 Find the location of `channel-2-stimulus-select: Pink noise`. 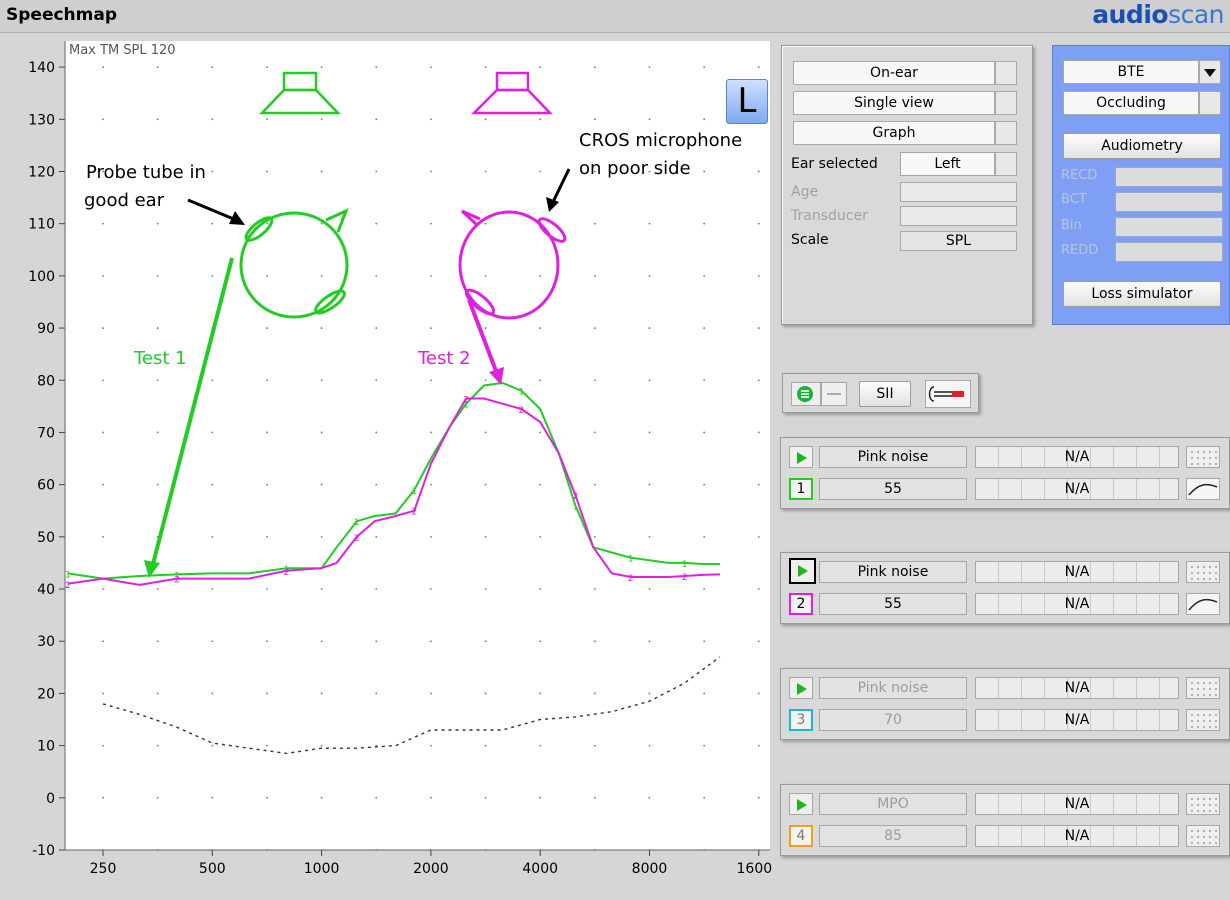

channel-2-stimulus-select: Pink noise is located at coordinates (893, 572).